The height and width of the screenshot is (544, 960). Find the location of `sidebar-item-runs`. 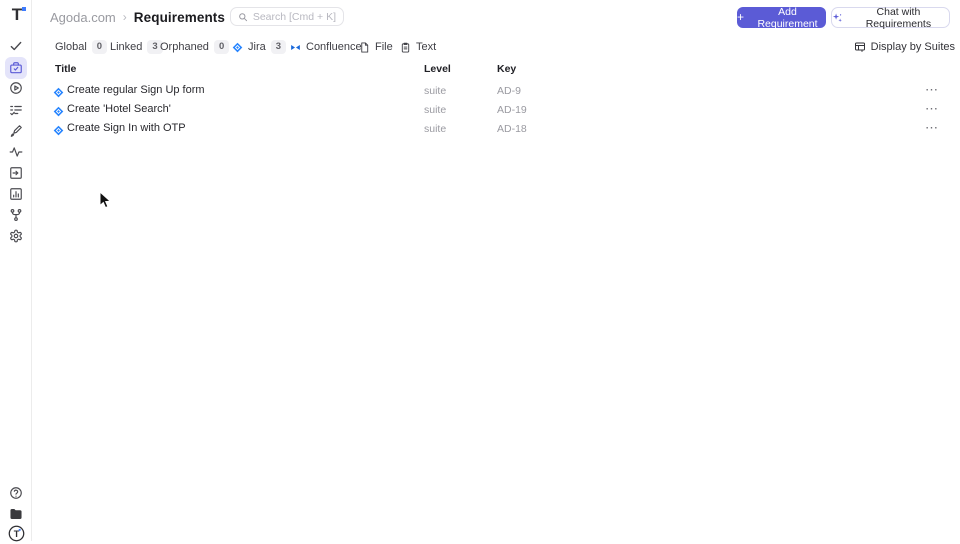

sidebar-item-runs is located at coordinates (16, 88).